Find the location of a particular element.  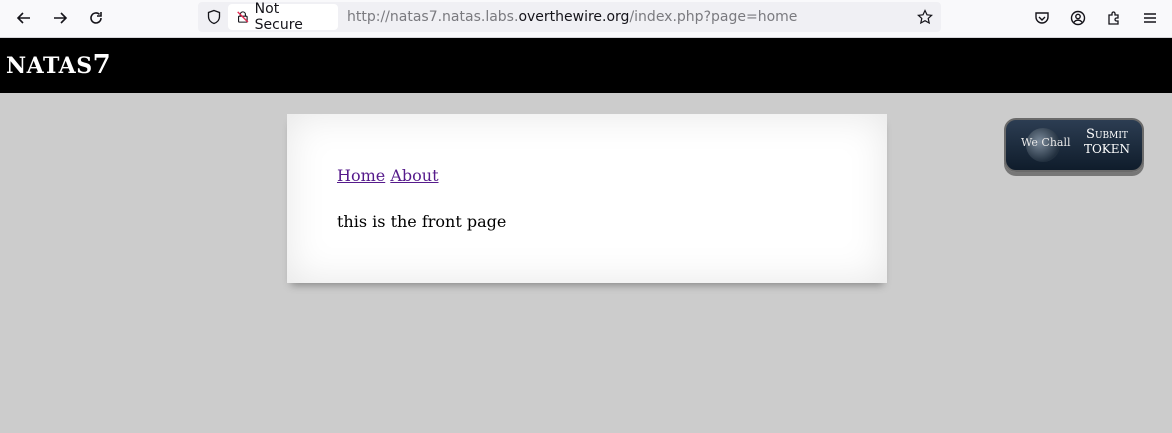

security-label: Not Secure is located at coordinates (278, 17).